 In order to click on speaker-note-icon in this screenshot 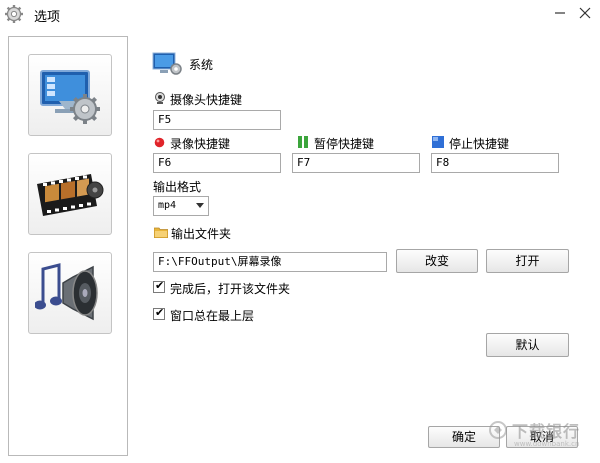, I will do `click(66, 292)`.